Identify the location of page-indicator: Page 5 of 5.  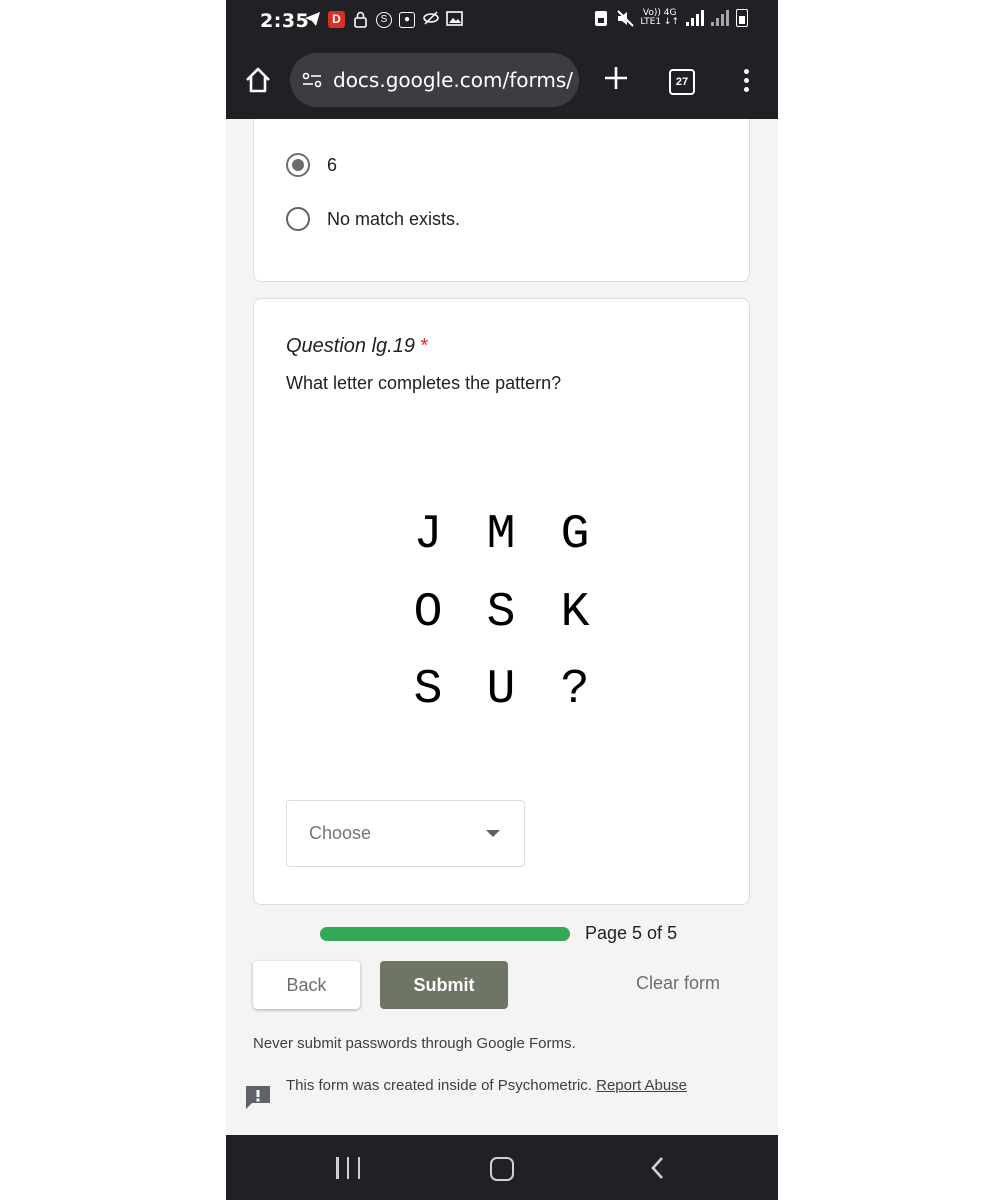
(631, 933).